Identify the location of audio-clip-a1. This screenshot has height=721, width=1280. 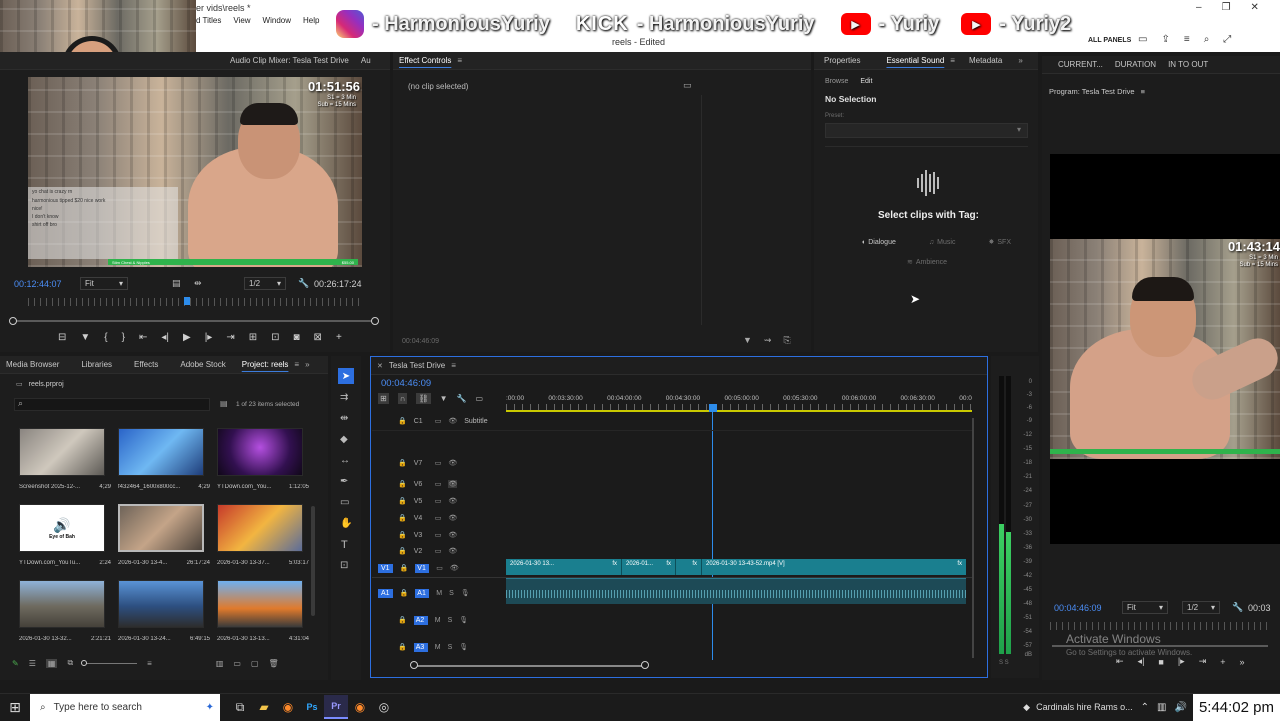
(736, 591).